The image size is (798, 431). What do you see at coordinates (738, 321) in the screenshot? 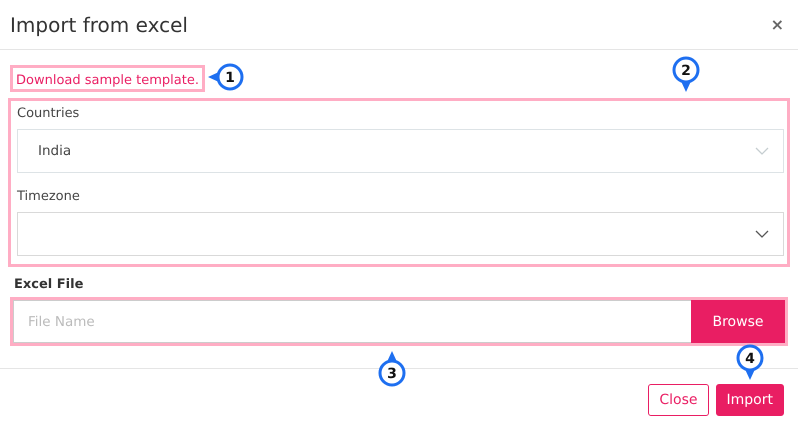
I see `browse-button: Browse` at bounding box center [738, 321].